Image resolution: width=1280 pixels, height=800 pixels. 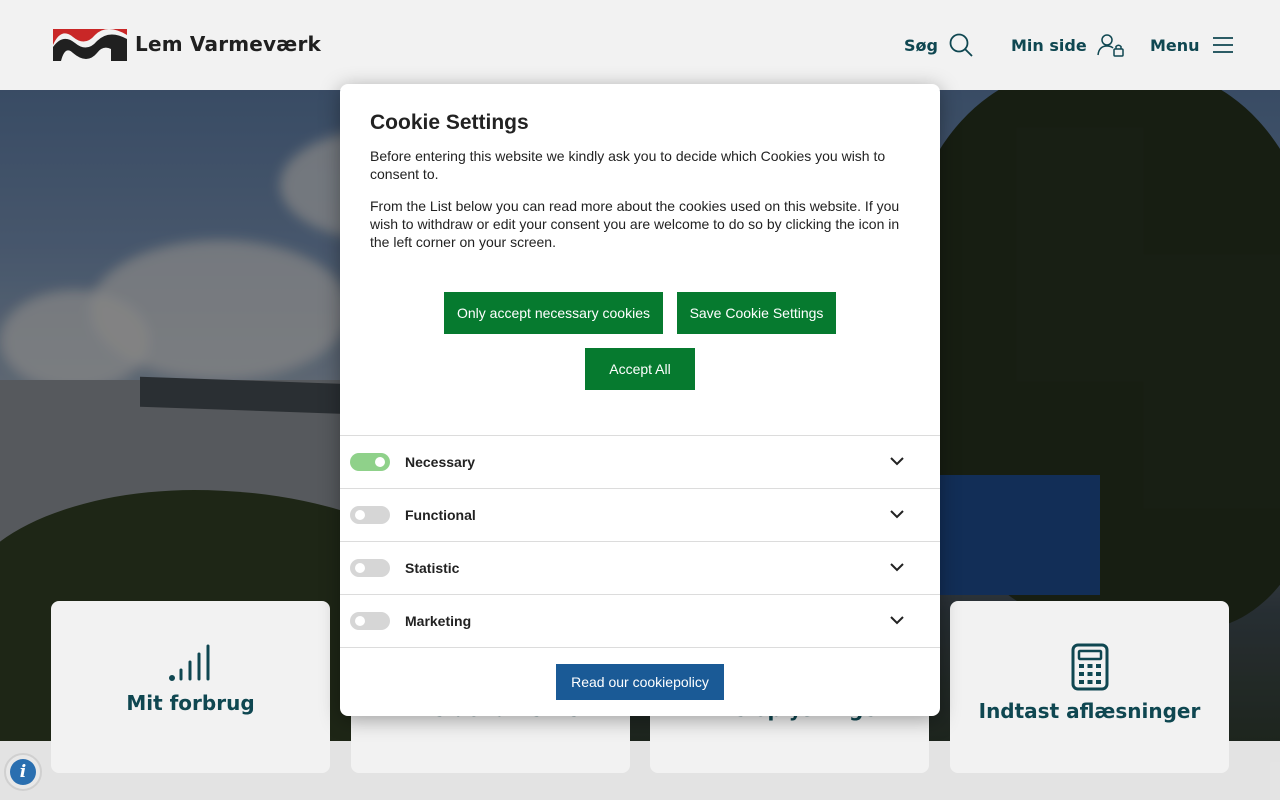 I want to click on cookie-category-statistic: Statistic, so click(x=640, y=567).